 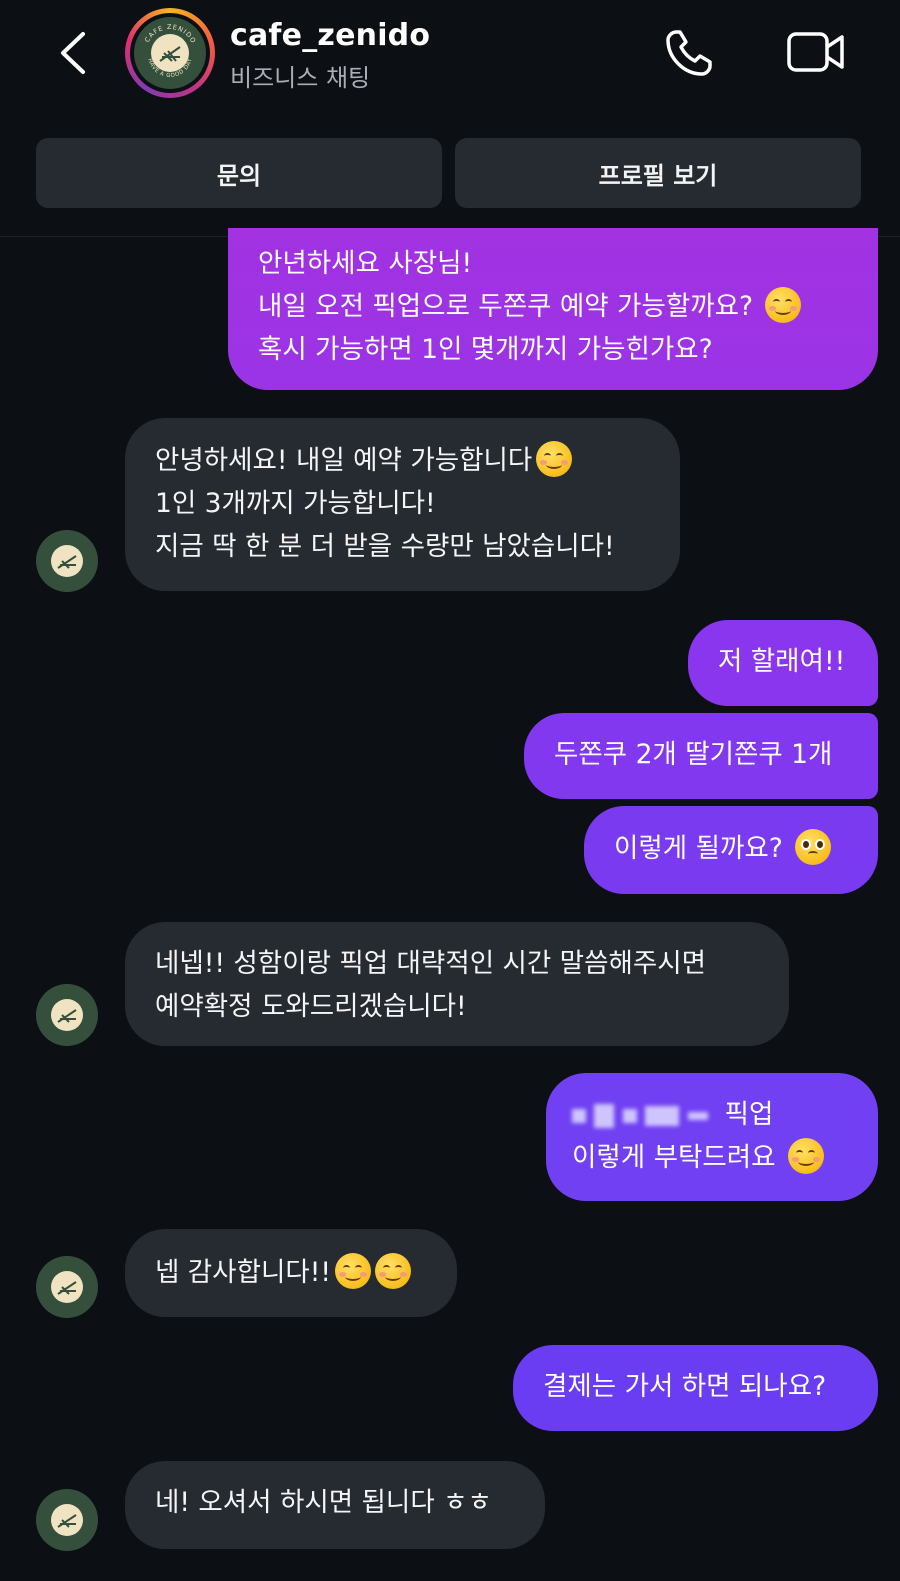 I want to click on message-line: 이렇게 부탁드려요, so click(x=674, y=1157).